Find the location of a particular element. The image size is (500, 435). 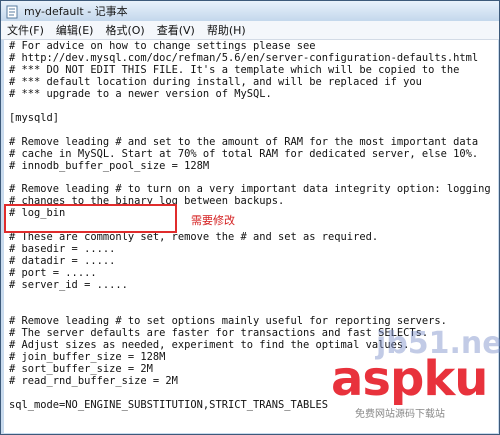

menu-format: 格式(O) is located at coordinates (124, 30).